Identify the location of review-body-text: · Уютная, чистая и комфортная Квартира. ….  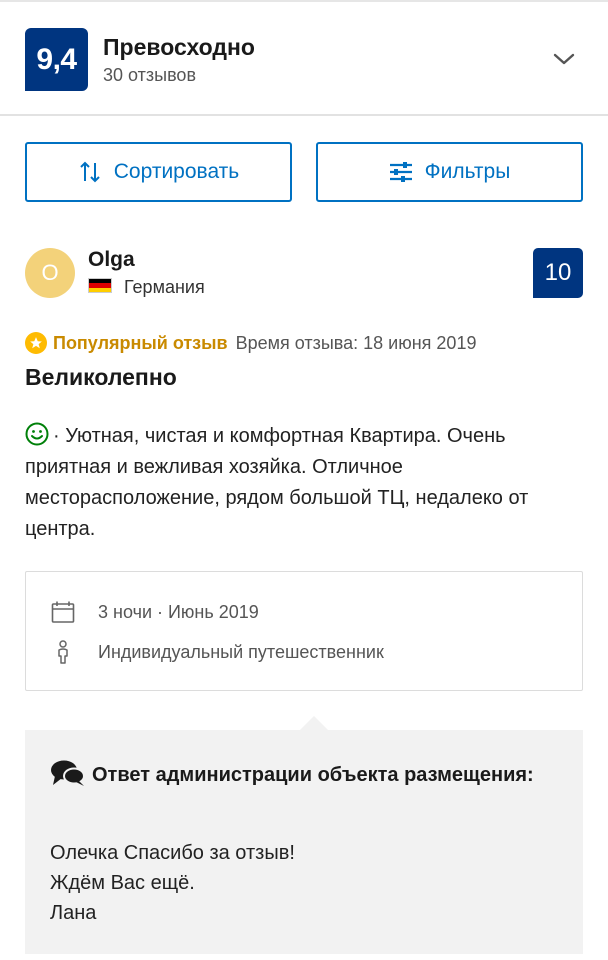
(277, 482).